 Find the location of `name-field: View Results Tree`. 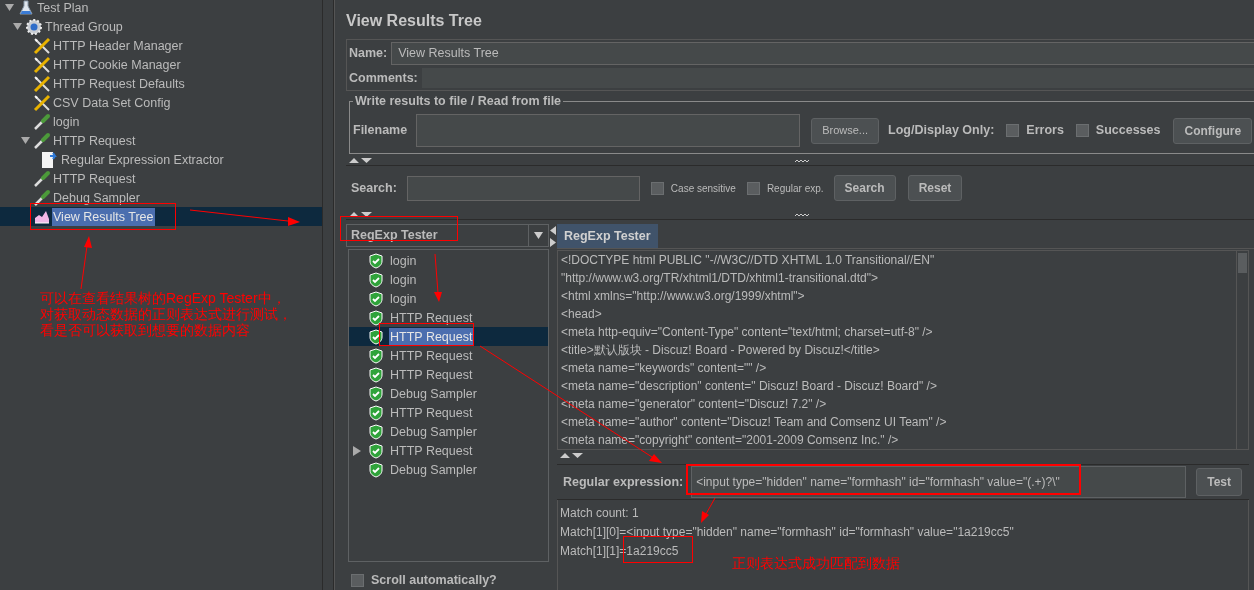

name-field: View Results Tree is located at coordinates (822, 53).